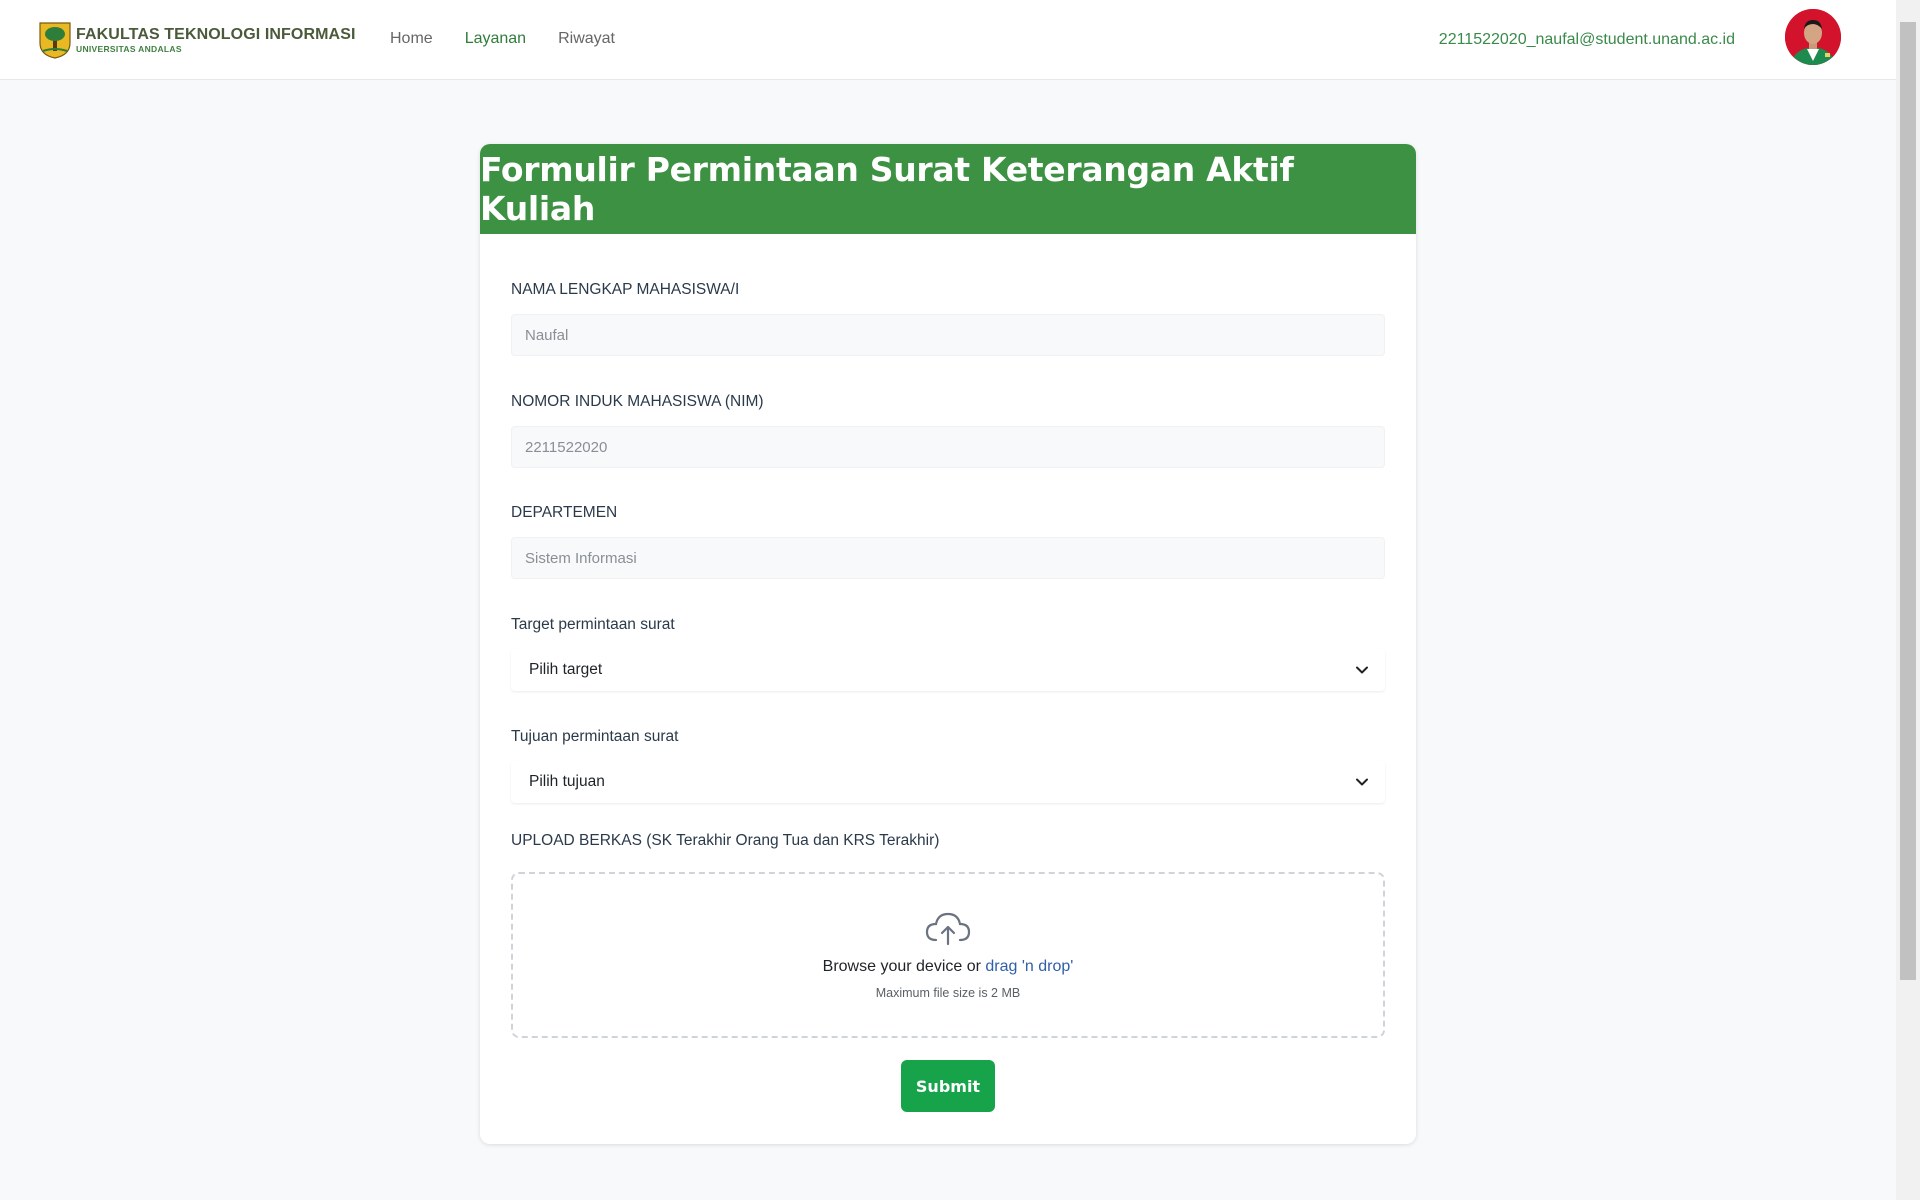  I want to click on upload-hint: Maximum file size is 2 MB, so click(948, 993).